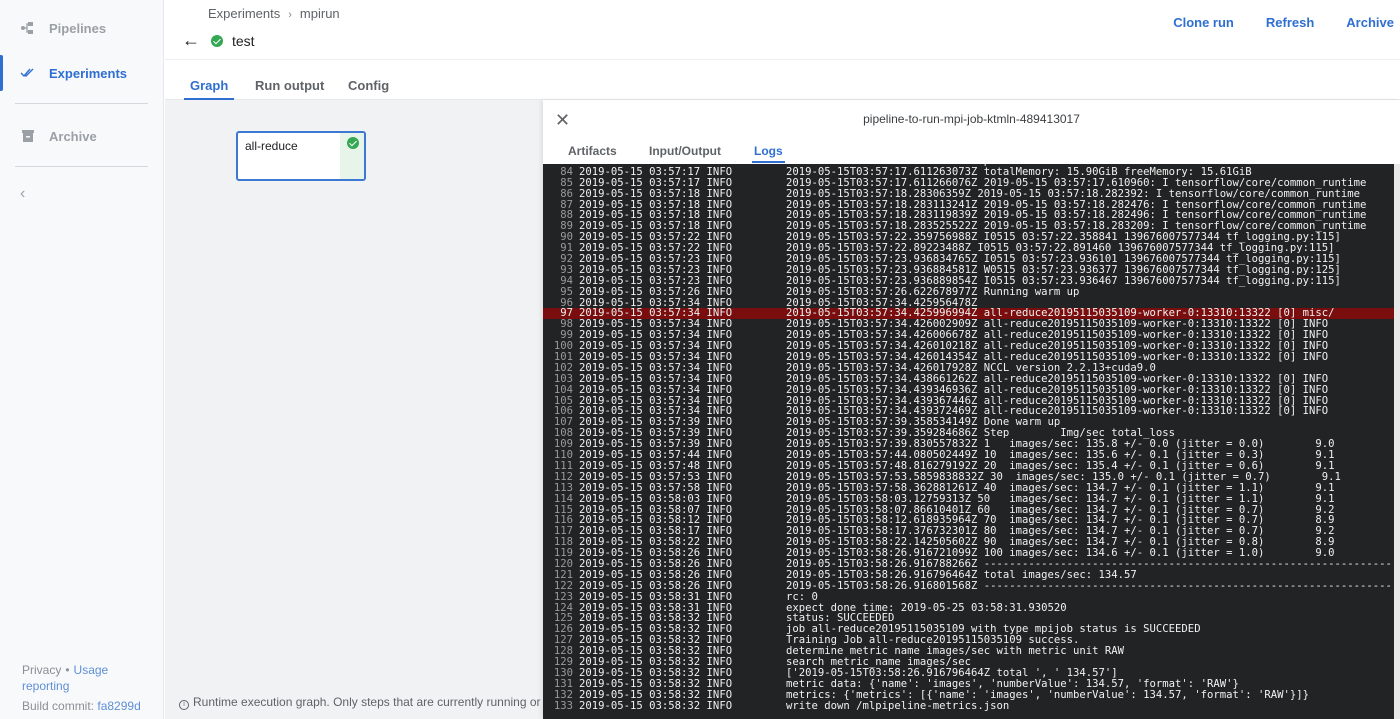 The image size is (1400, 719). What do you see at coordinates (768, 153) in the screenshot?
I see `tab-logs: Logs` at bounding box center [768, 153].